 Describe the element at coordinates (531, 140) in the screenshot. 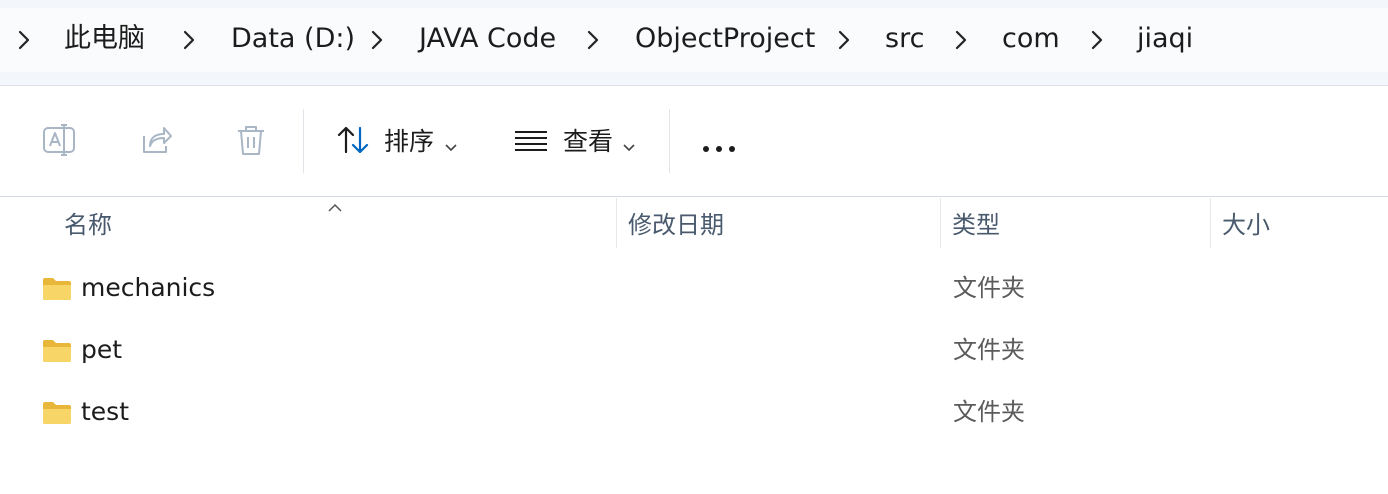

I see `list-lines-icon` at that location.